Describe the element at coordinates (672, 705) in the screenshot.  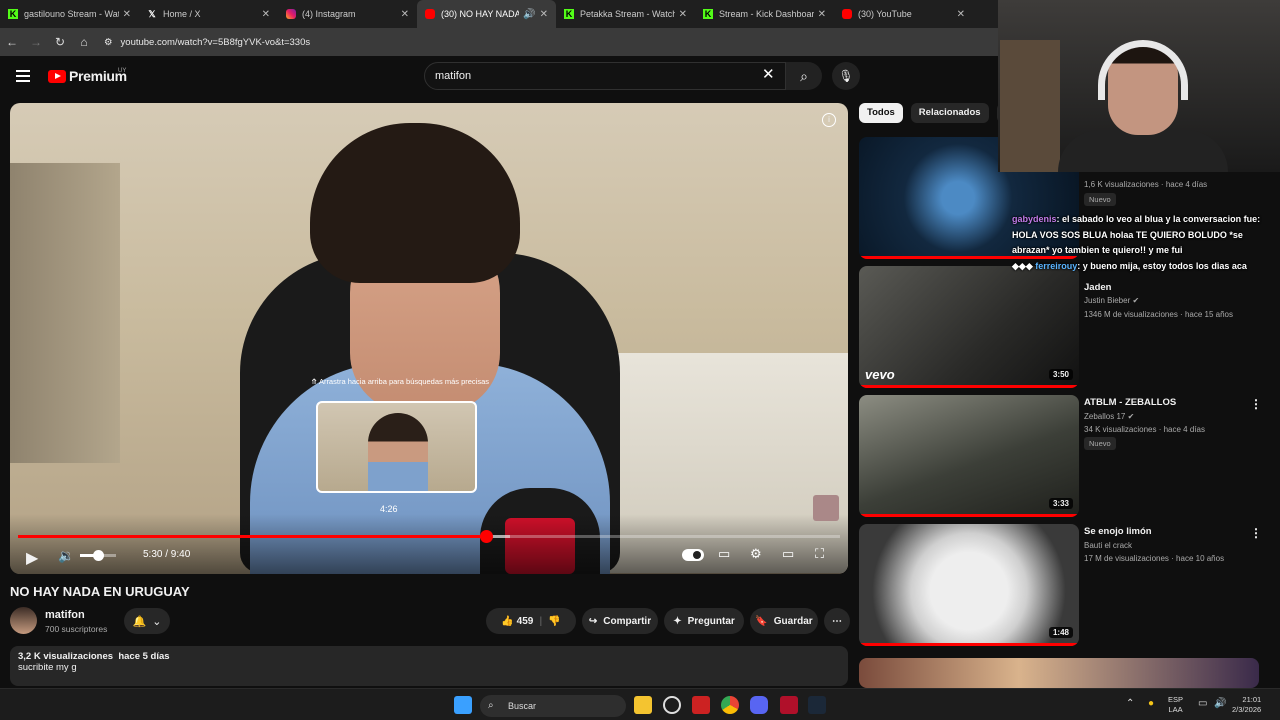
I see `obs-icon` at that location.